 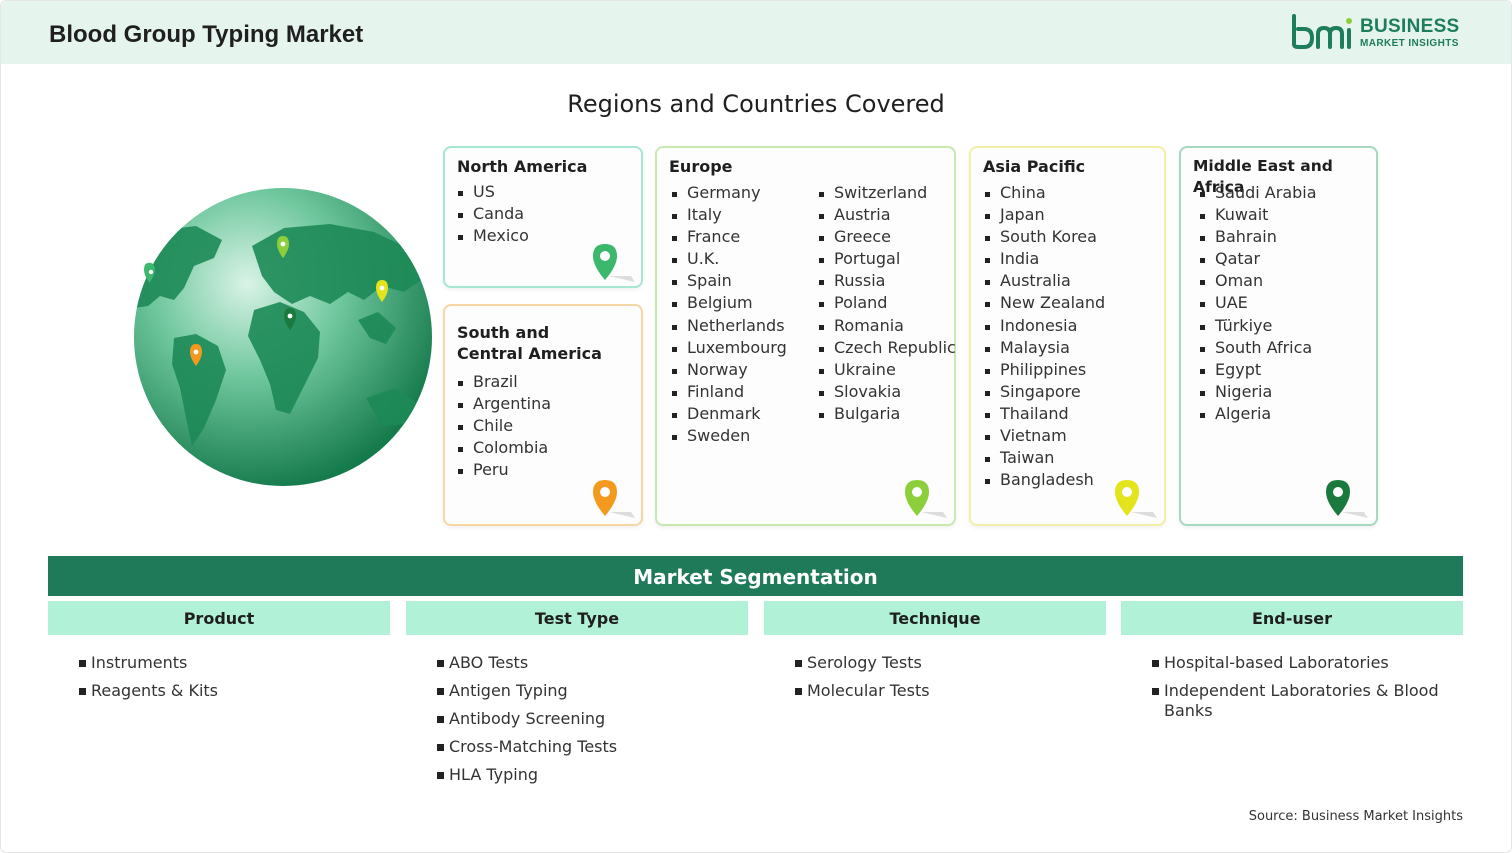 What do you see at coordinates (1409, 43) in the screenshot?
I see `logo-text-market-insights: MARKET INSIGHTS` at bounding box center [1409, 43].